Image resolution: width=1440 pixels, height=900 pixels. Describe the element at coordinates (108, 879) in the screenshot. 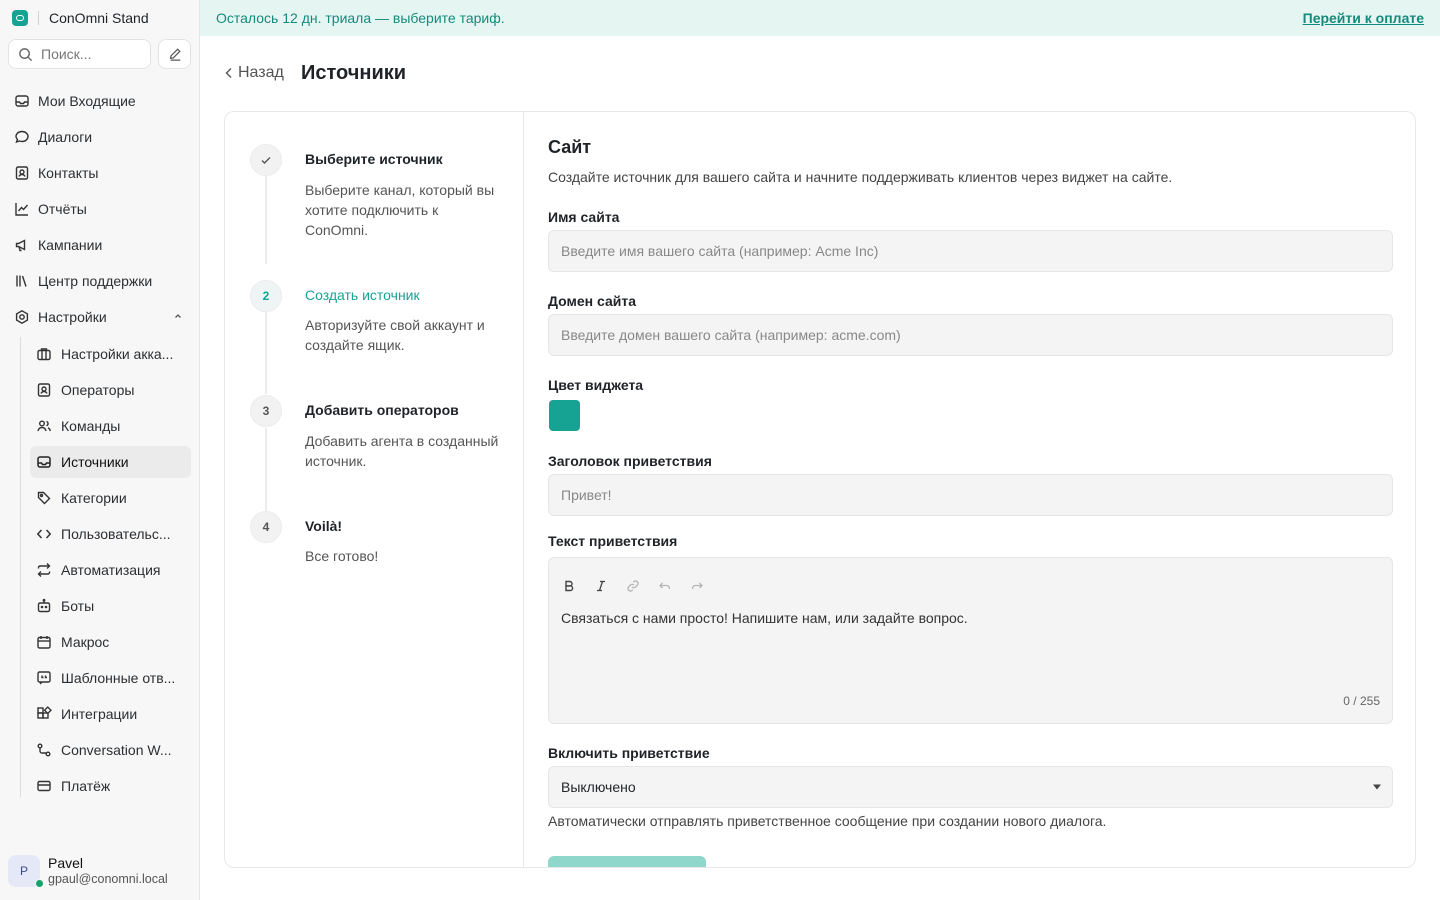

I see `user-email: gpaul@conomni.local` at that location.